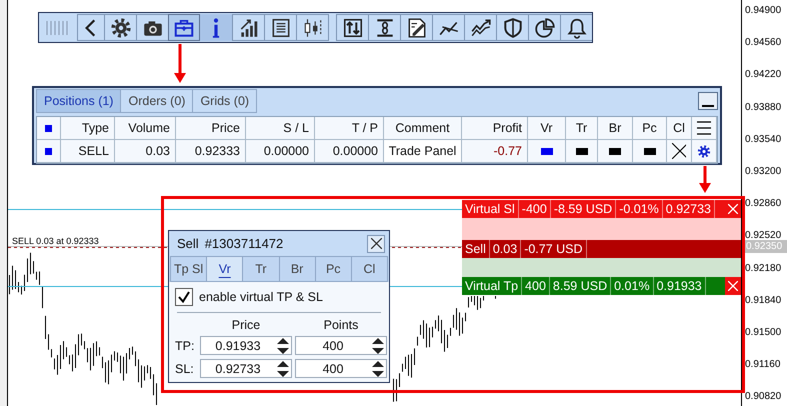  I want to click on dialog-title: Sell, so click(188, 243).